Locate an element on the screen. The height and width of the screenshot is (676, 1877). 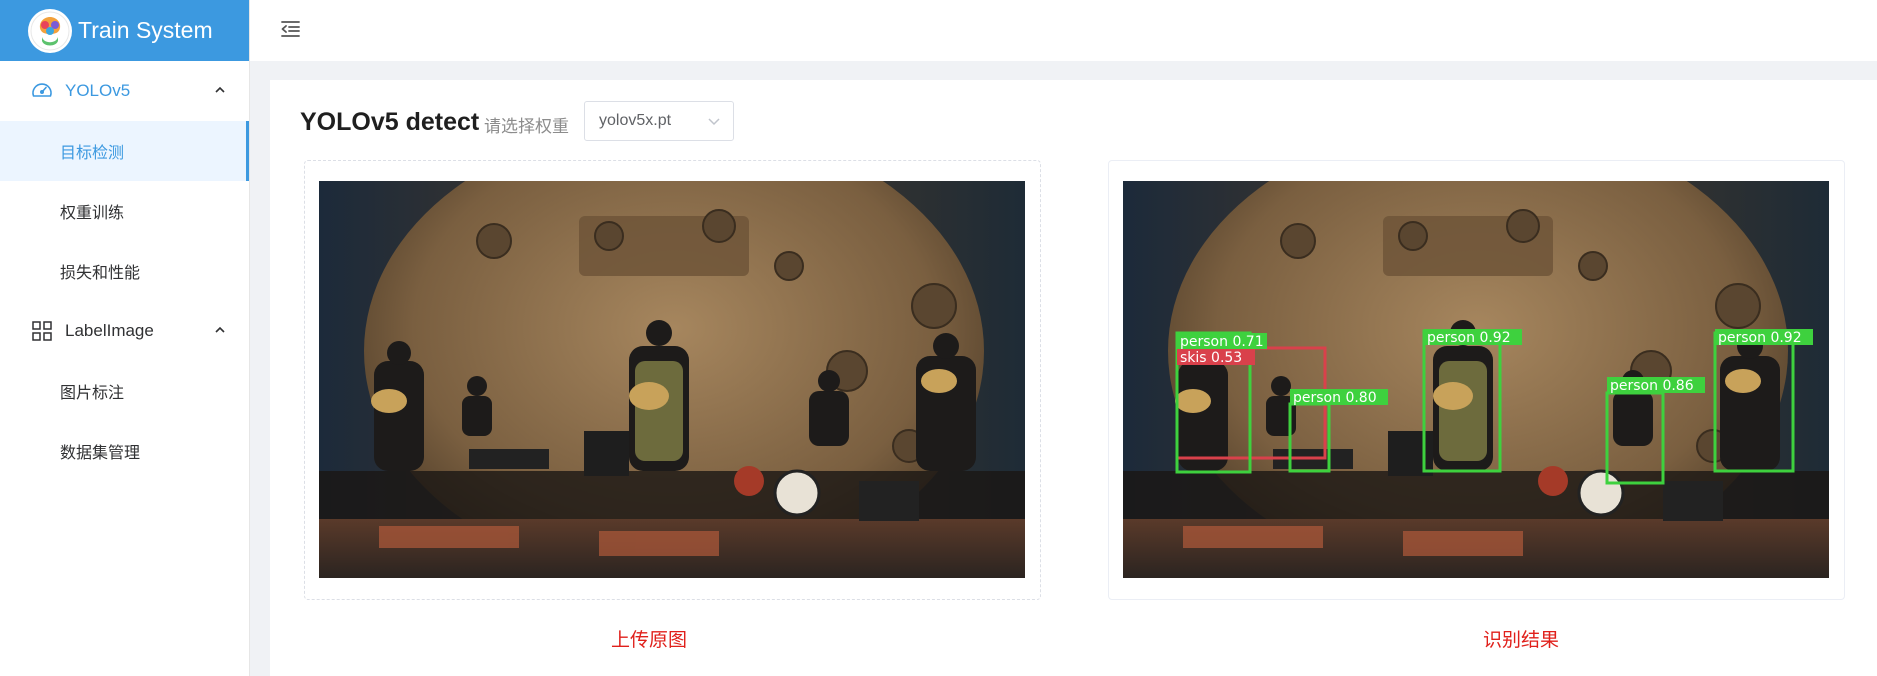
detection-label: person 0.71 is located at coordinates (1222, 342).